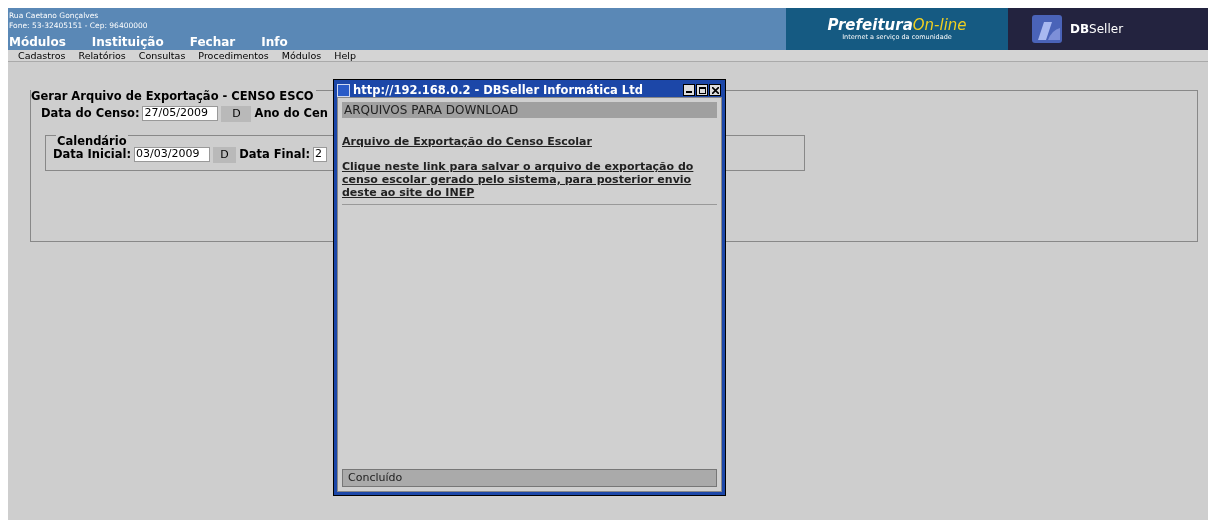  Describe the element at coordinates (529, 478) in the screenshot. I see `status-bar: Concluído` at that location.